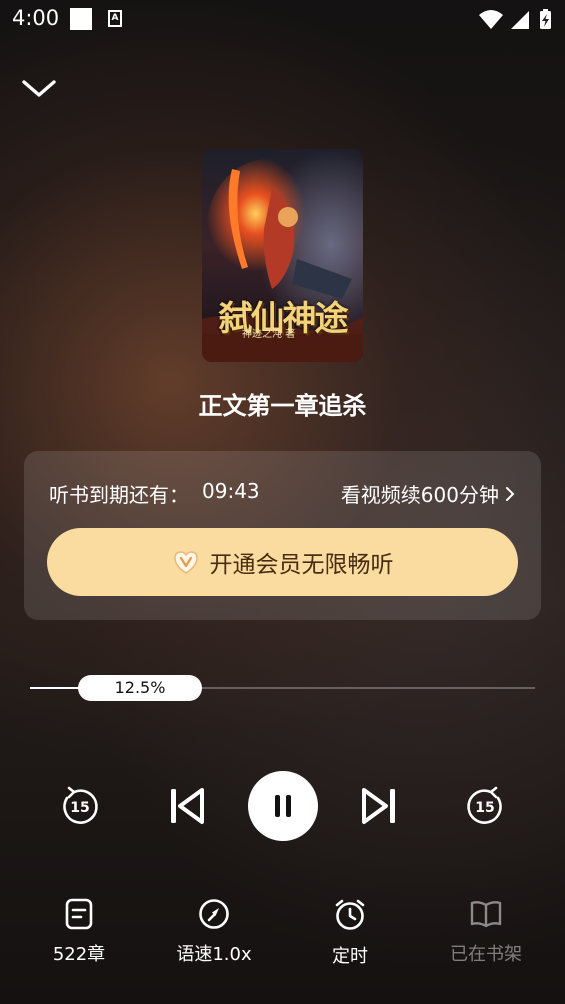  What do you see at coordinates (115, 18) in the screenshot?
I see `accessibility-notification-icon: A` at bounding box center [115, 18].